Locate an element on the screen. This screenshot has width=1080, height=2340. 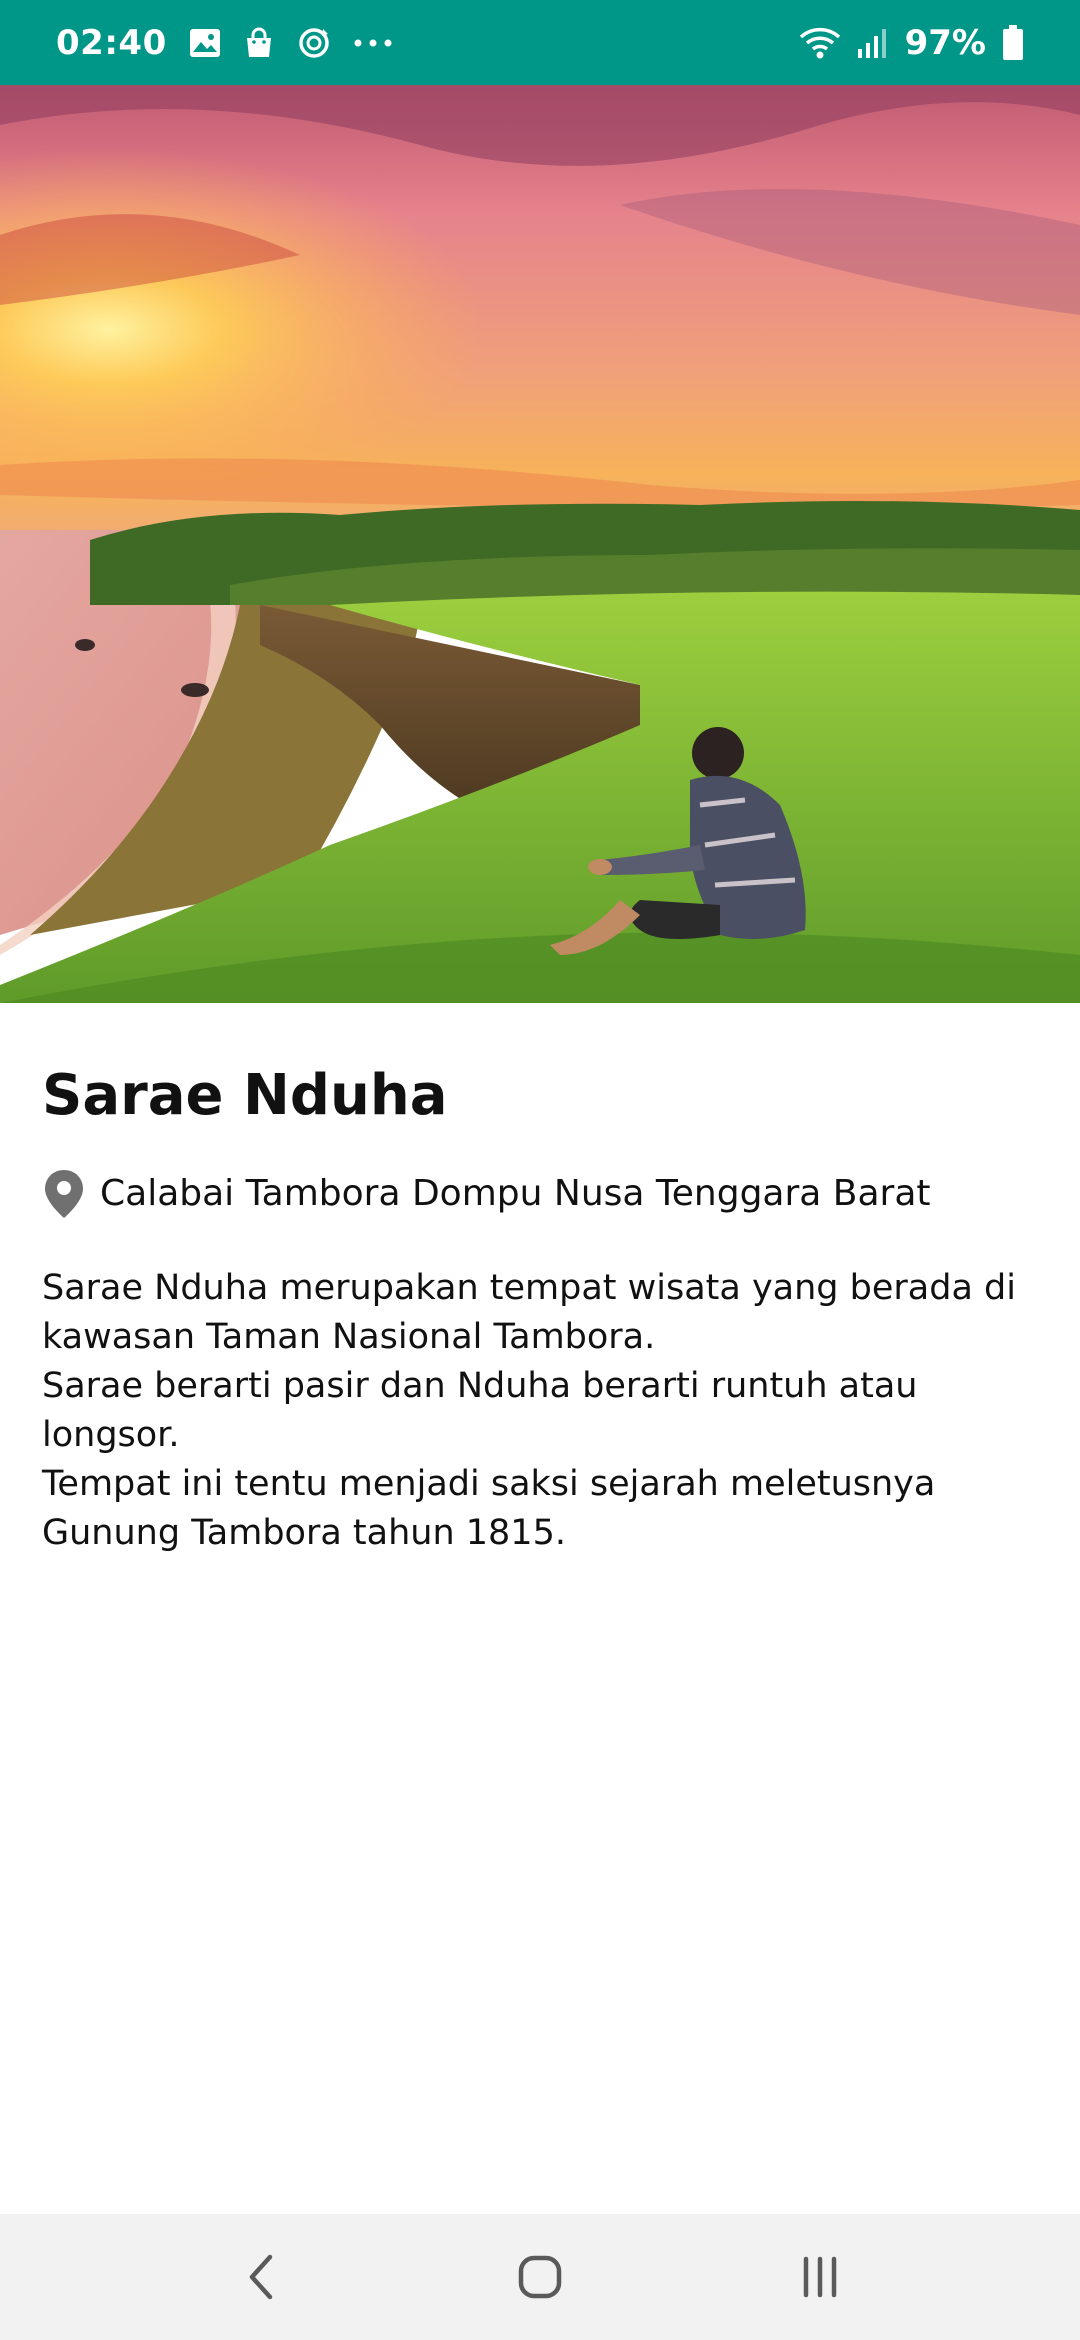
back-button is located at coordinates (260, 2277).